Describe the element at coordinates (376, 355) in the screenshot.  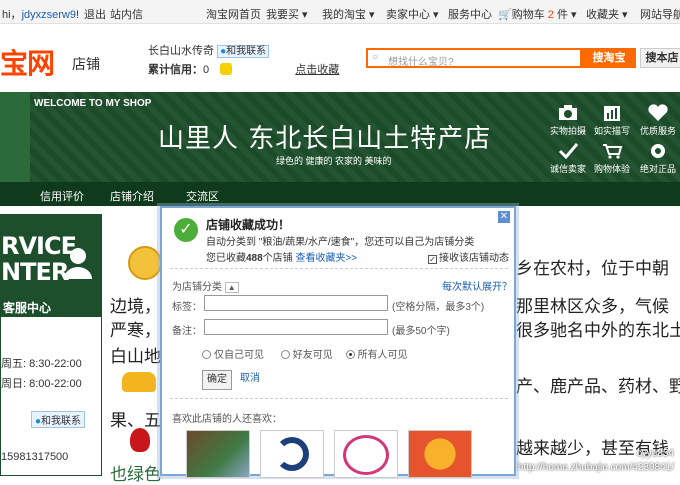
I see `visibility-all-radio: 所有人可见` at that location.